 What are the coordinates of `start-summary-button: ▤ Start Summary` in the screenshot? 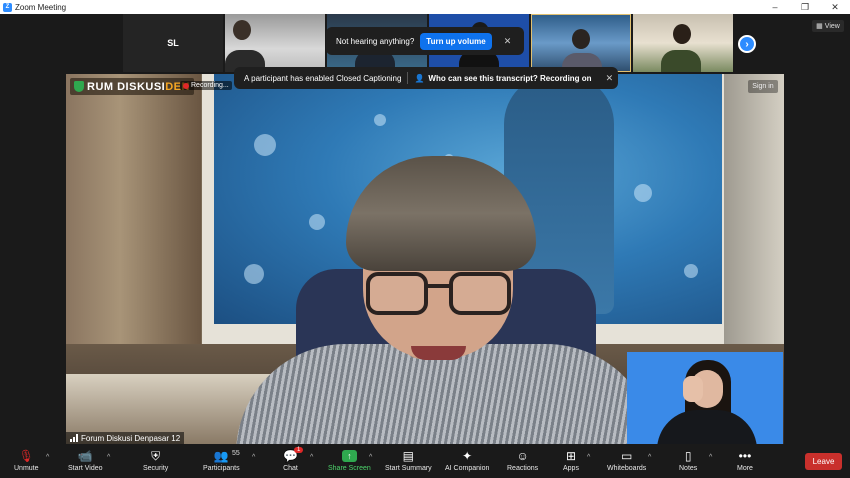 It's located at (408, 460).